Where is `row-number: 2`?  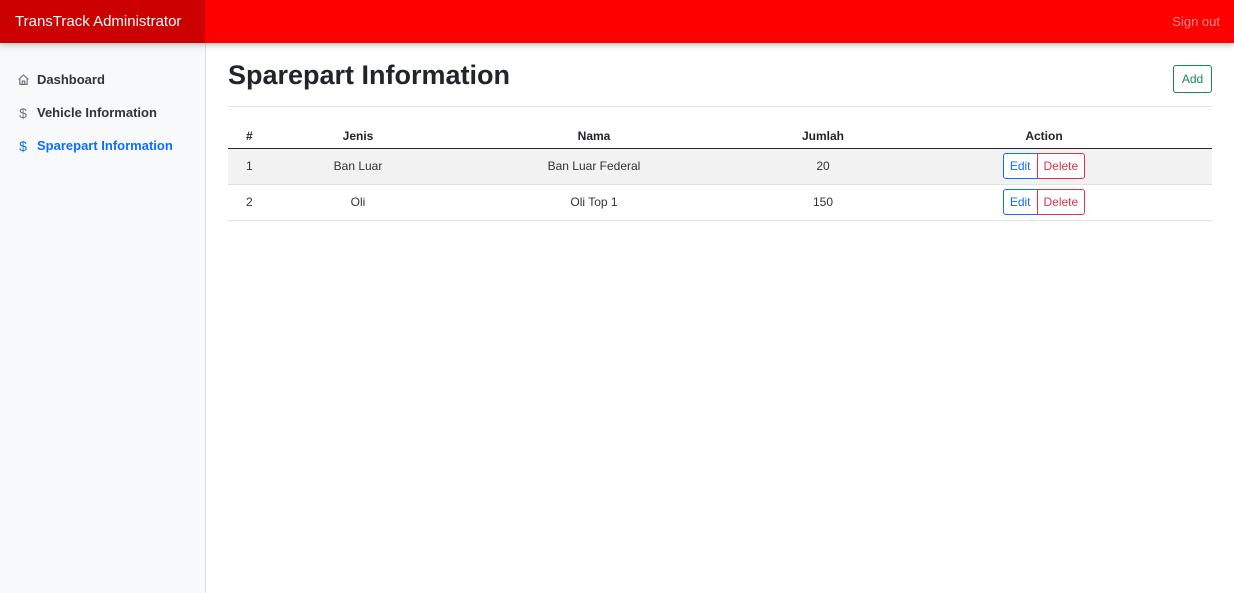
row-number: 2 is located at coordinates (263, 202).